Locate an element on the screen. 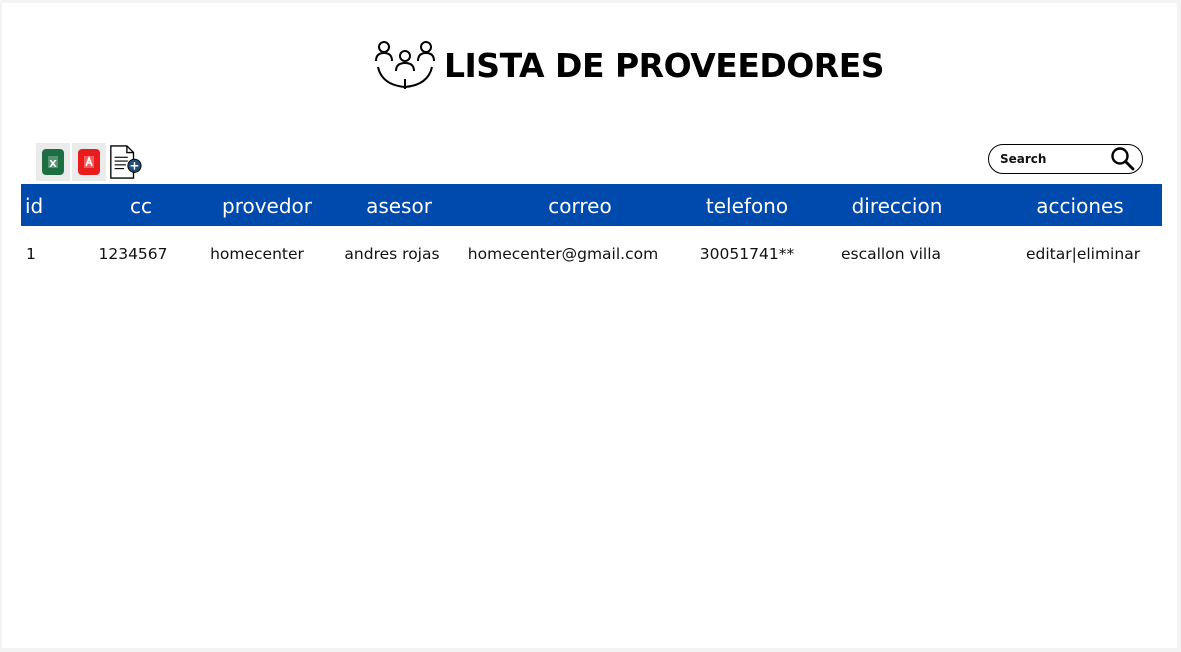 This screenshot has width=1181, height=652. edit-link: editar is located at coordinates (1049, 254).